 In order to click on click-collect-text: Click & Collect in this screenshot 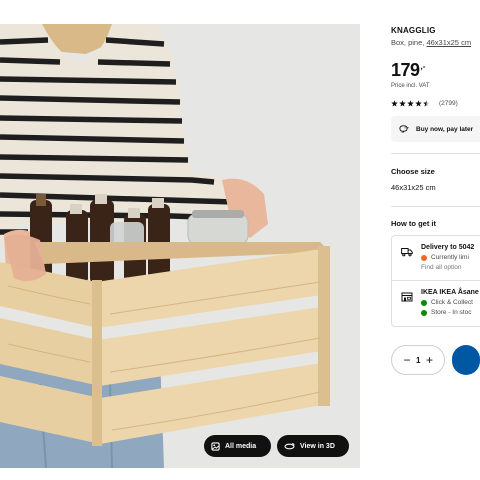, I will do `click(452, 302)`.